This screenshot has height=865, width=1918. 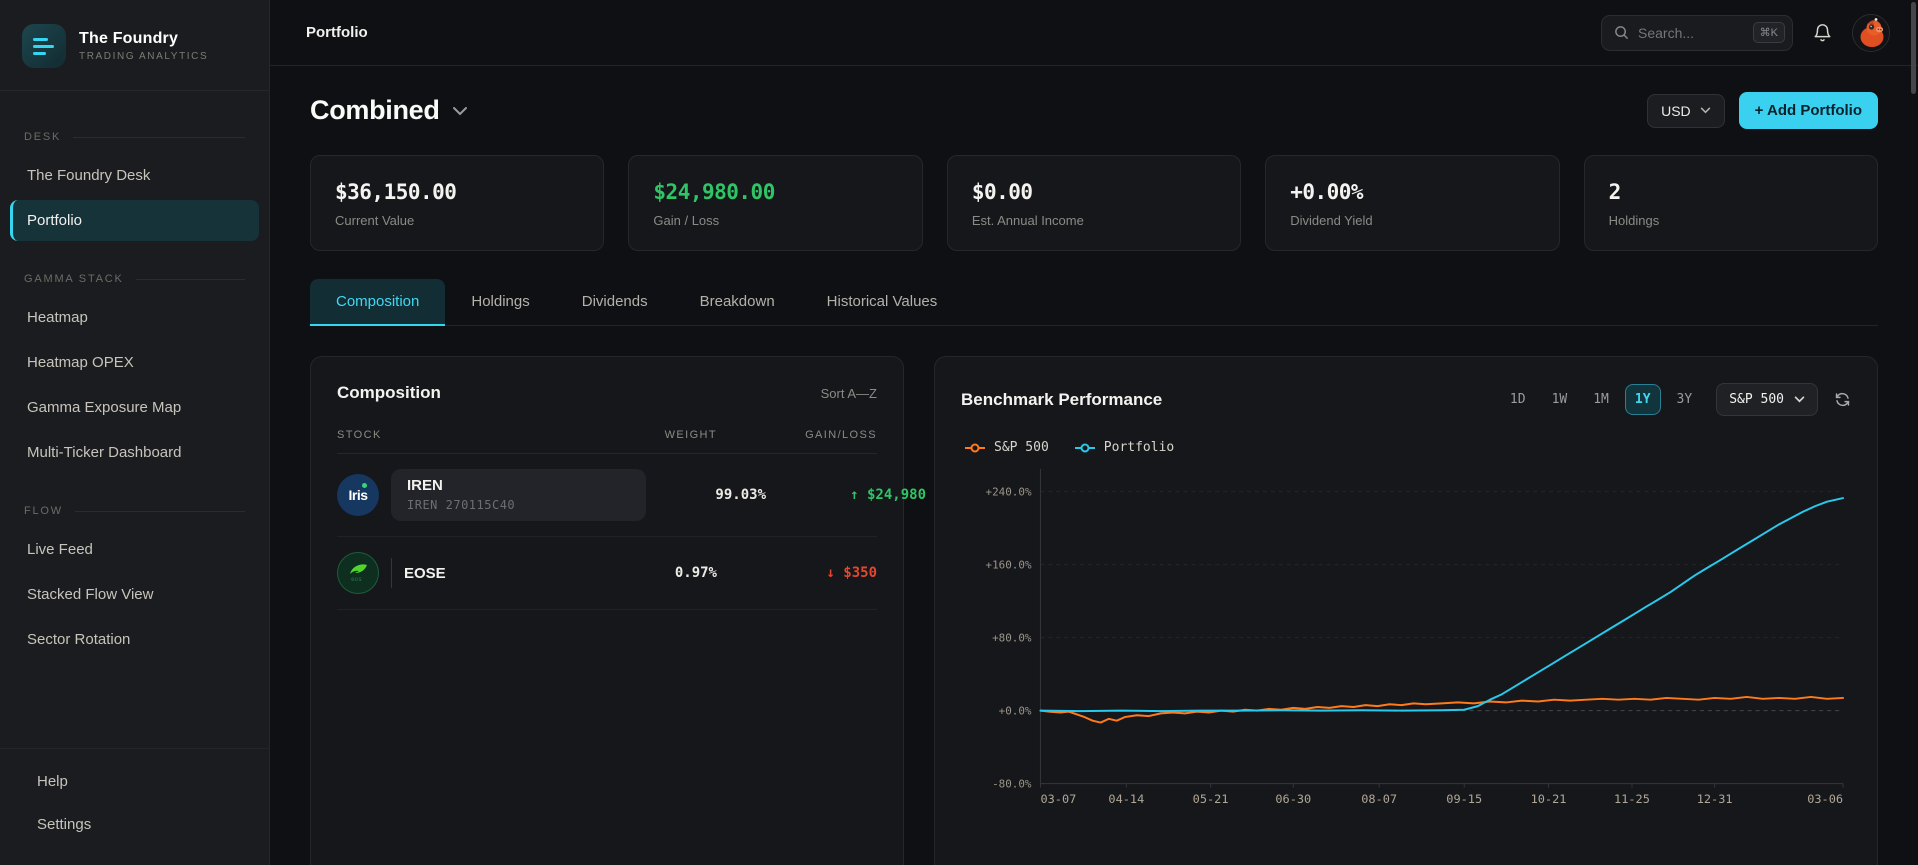 I want to click on stat-label: Current Value, so click(x=375, y=220).